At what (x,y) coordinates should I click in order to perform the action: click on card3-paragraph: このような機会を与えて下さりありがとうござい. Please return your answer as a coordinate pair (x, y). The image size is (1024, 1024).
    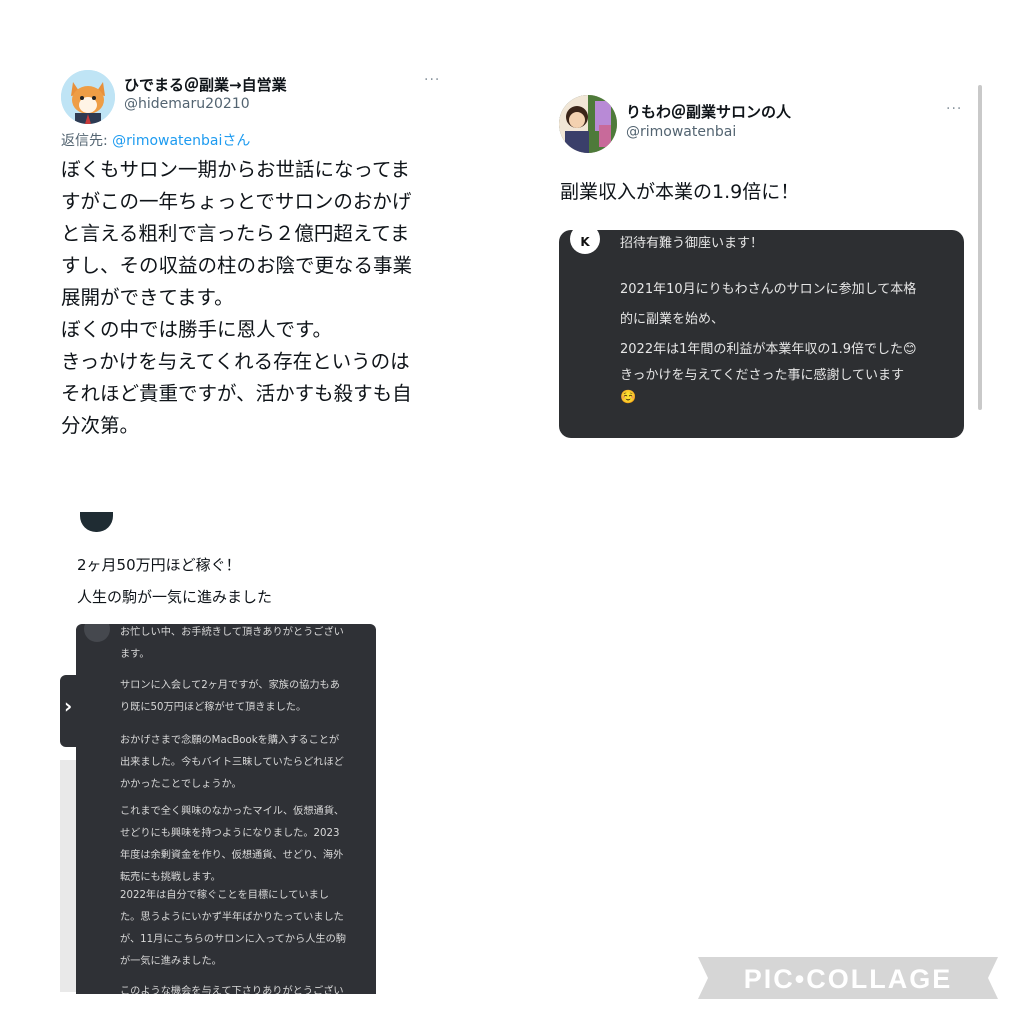
    Looking at the image, I should click on (232, 990).